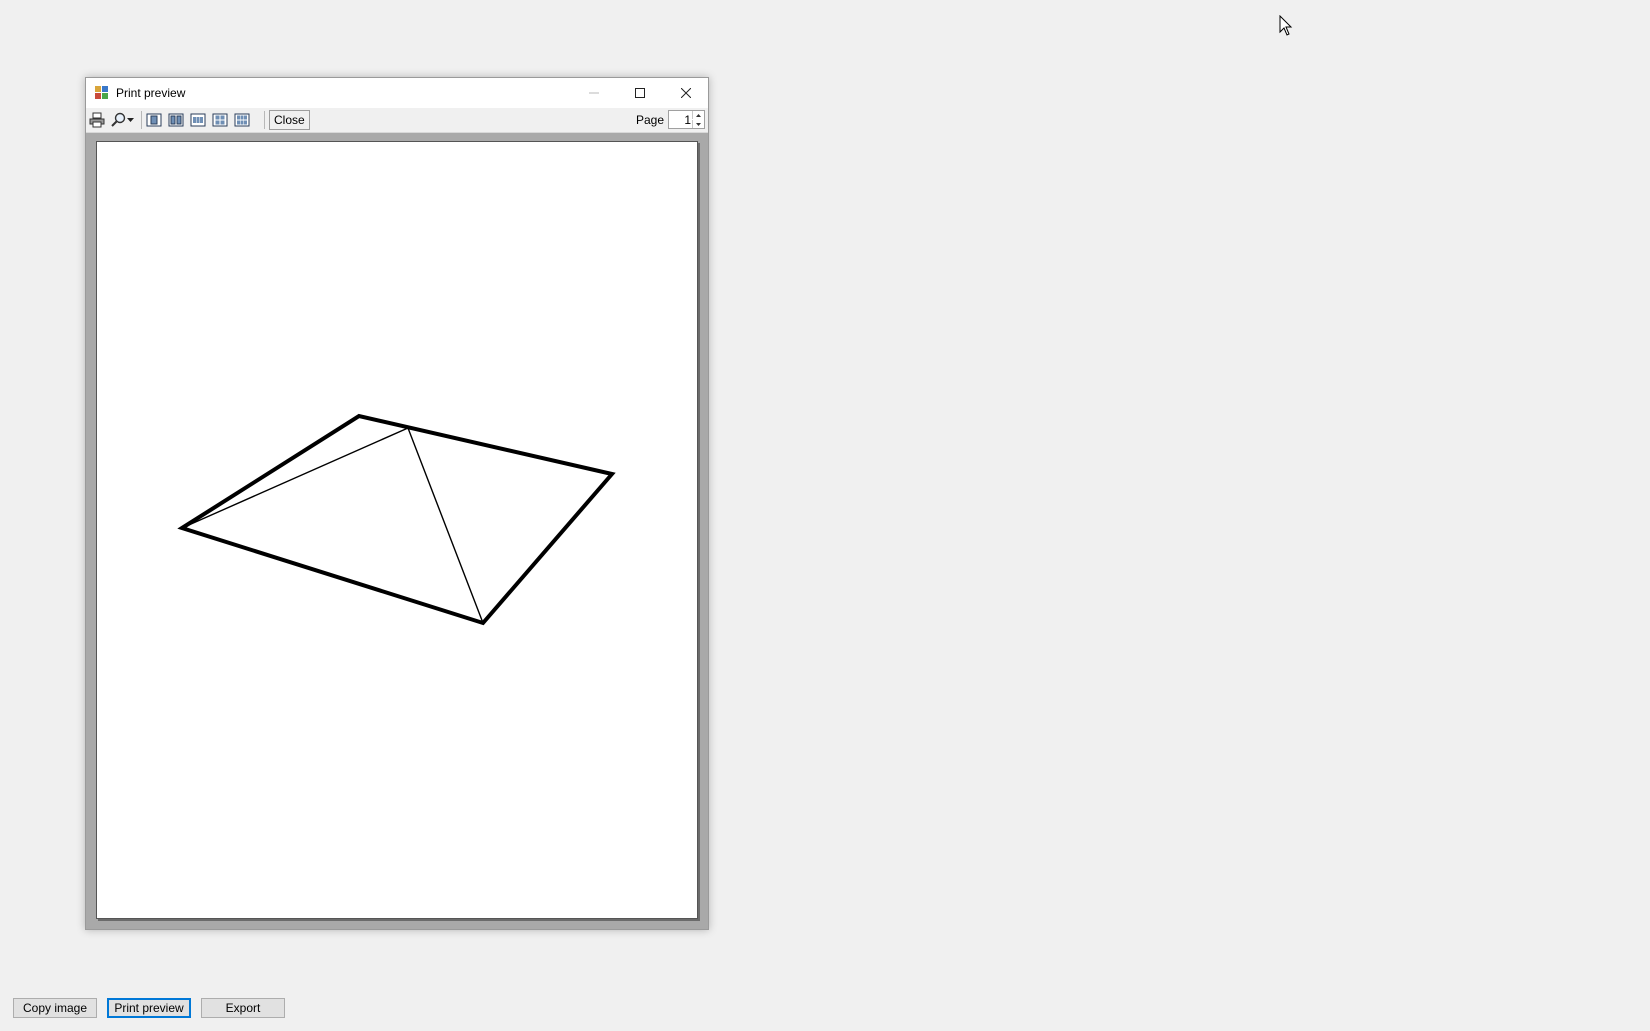 This screenshot has width=1650, height=1031. What do you see at coordinates (445, 525) in the screenshot?
I see `pyramid-edge-front` at bounding box center [445, 525].